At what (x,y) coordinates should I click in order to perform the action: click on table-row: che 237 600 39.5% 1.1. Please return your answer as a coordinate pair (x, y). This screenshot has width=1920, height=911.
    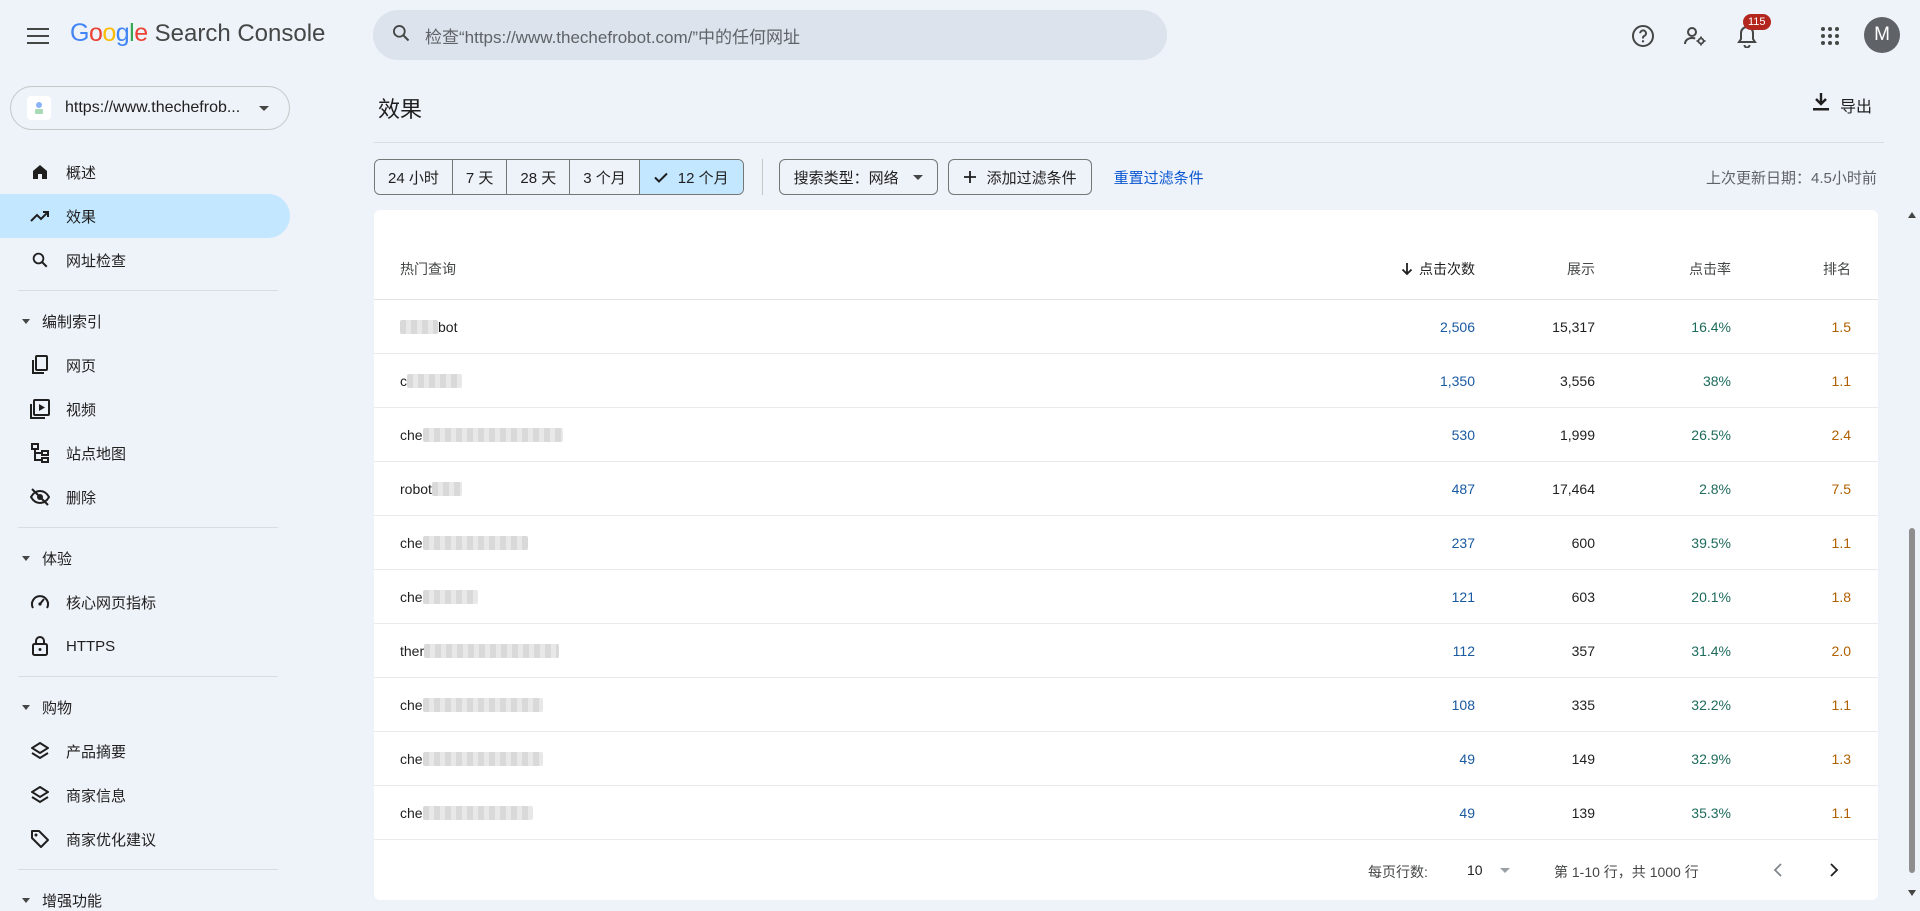
    Looking at the image, I should click on (1126, 543).